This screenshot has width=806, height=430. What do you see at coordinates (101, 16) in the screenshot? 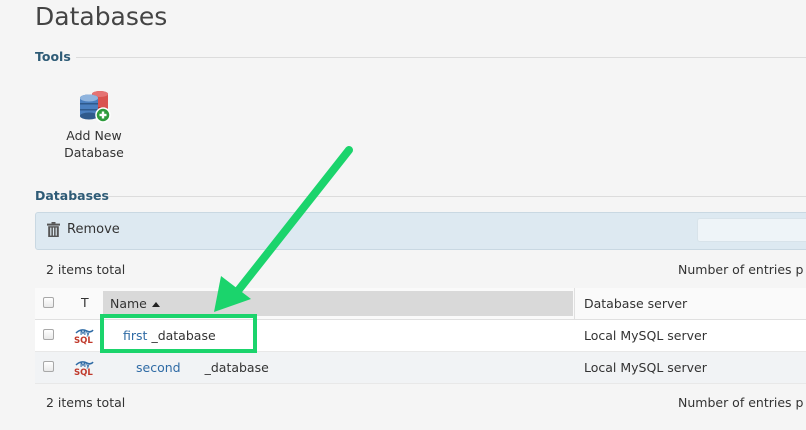
I see `page-title: Databases` at bounding box center [101, 16].